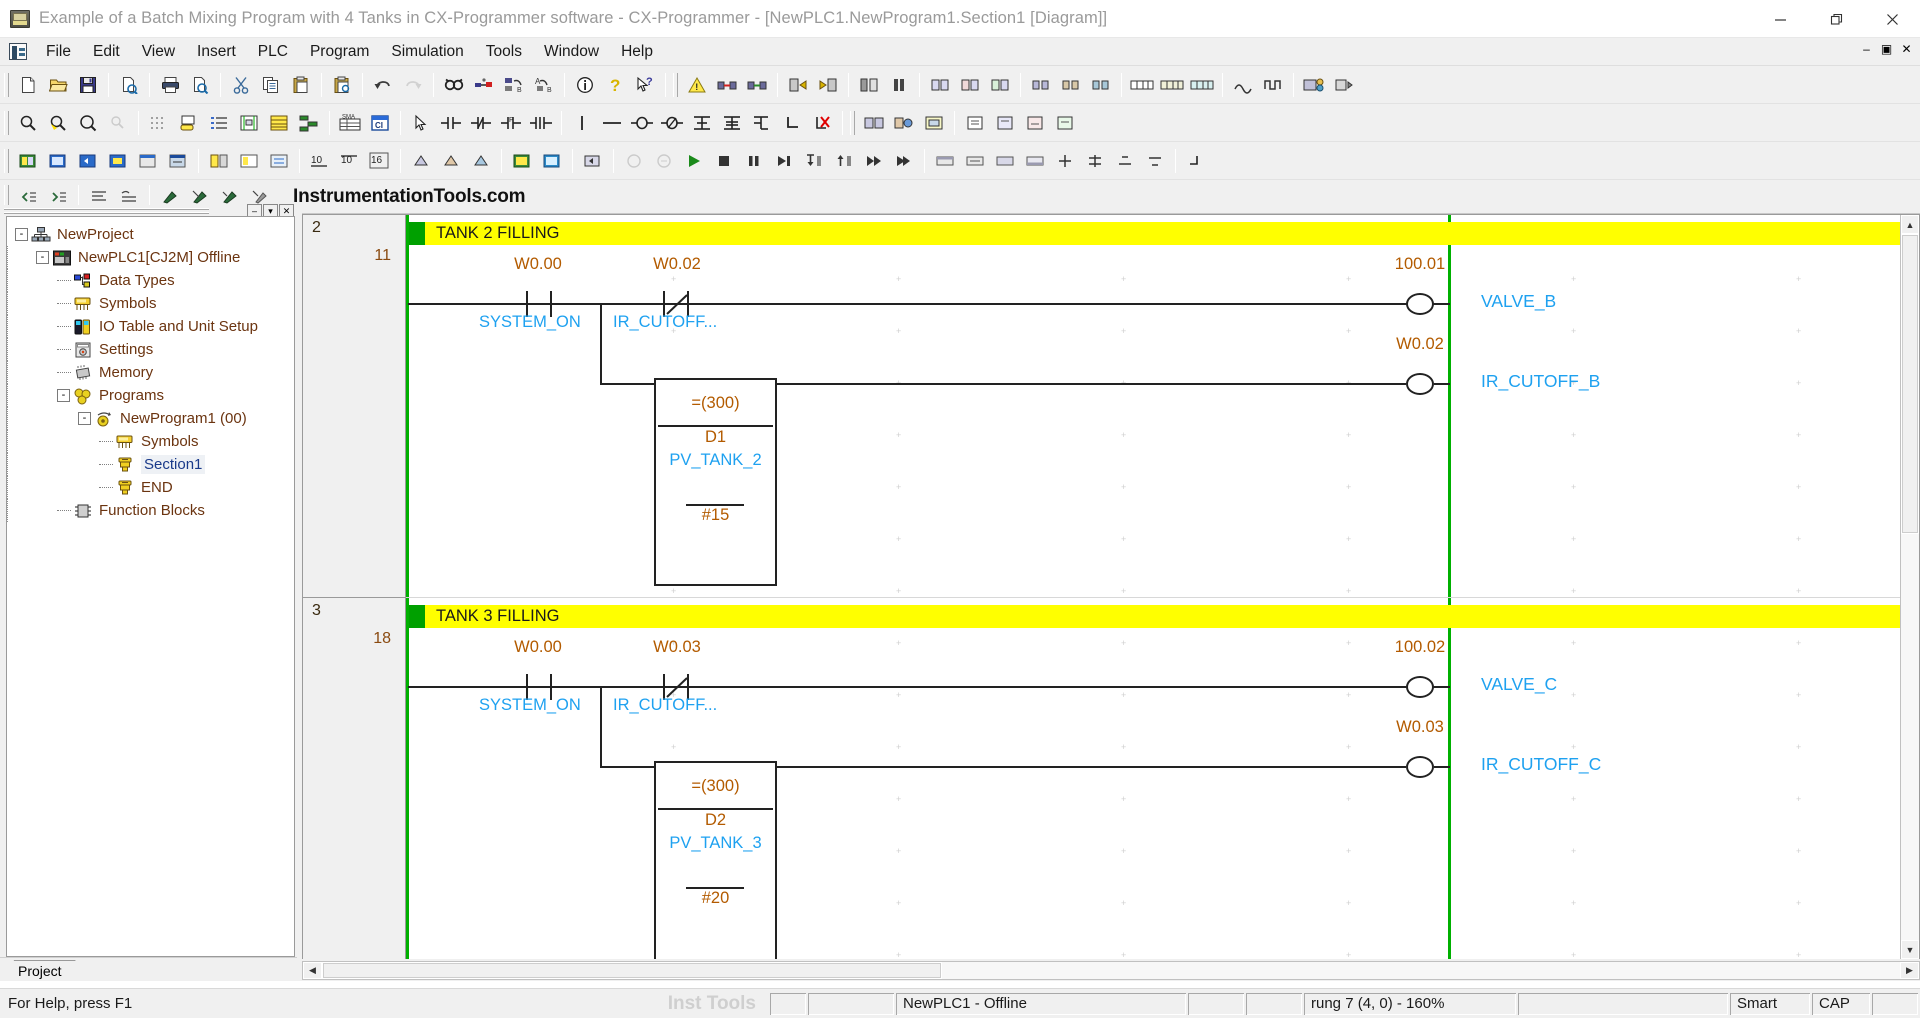  What do you see at coordinates (1196, 161) in the screenshot?
I see `corner2-icon` at bounding box center [1196, 161].